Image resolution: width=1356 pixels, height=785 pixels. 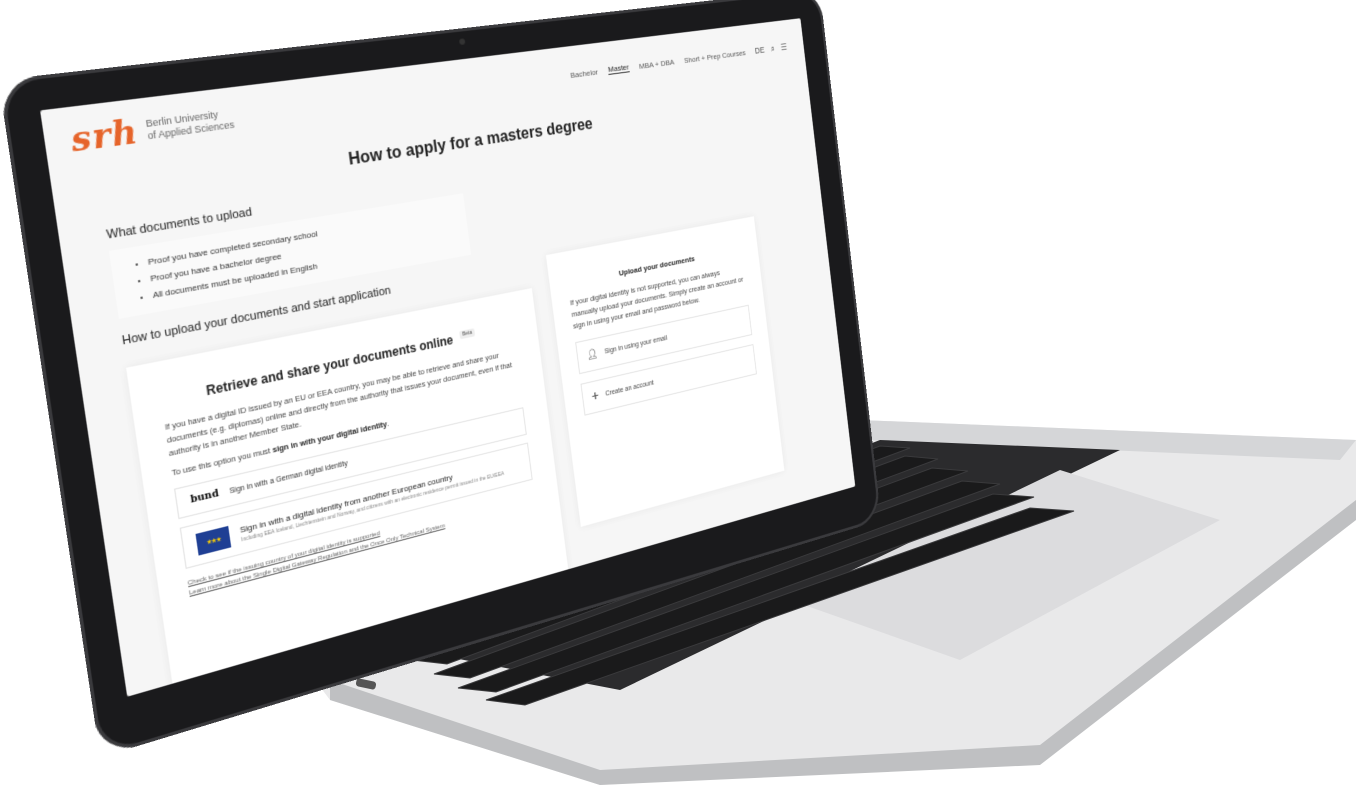 What do you see at coordinates (190, 124) in the screenshot?
I see `brand-name: Berlin University of Applied Sciences` at bounding box center [190, 124].